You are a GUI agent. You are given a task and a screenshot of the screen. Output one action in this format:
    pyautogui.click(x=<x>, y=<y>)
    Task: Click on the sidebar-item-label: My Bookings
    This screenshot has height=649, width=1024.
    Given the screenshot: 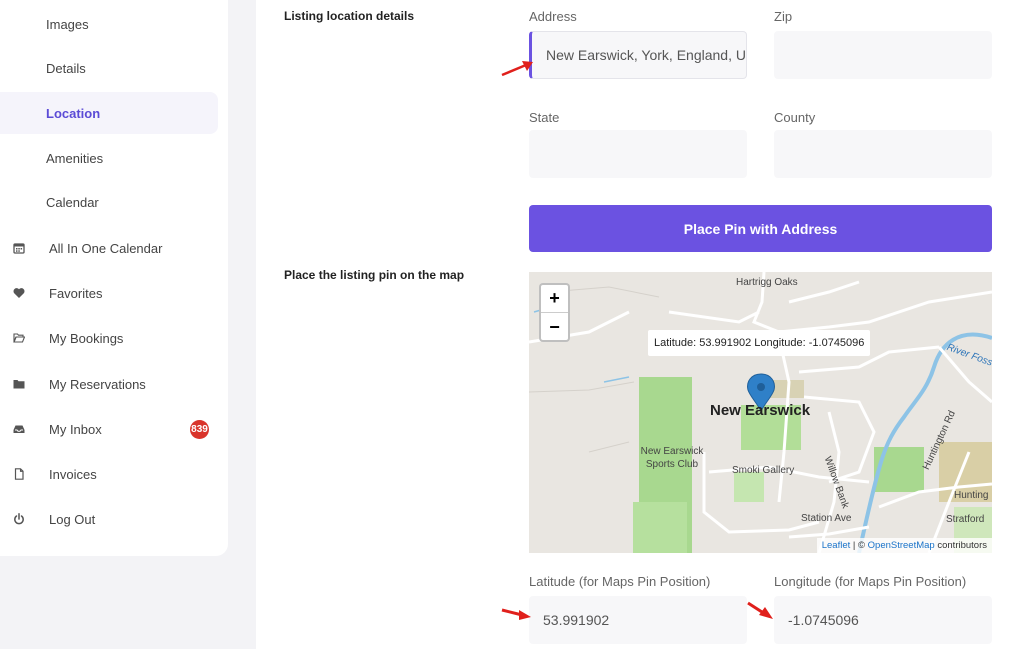 What is the action you would take?
    pyautogui.click(x=86, y=338)
    